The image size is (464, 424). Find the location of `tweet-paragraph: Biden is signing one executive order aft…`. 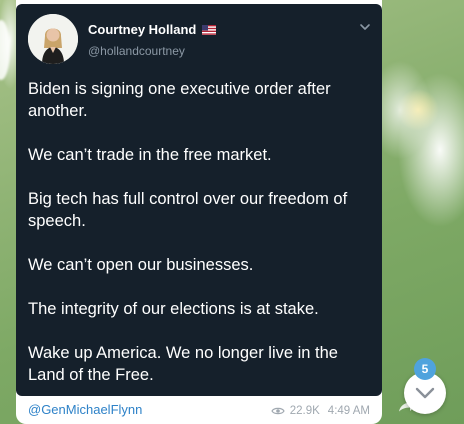

tweet-paragraph: Biden is signing one executive order aft… is located at coordinates (179, 100).